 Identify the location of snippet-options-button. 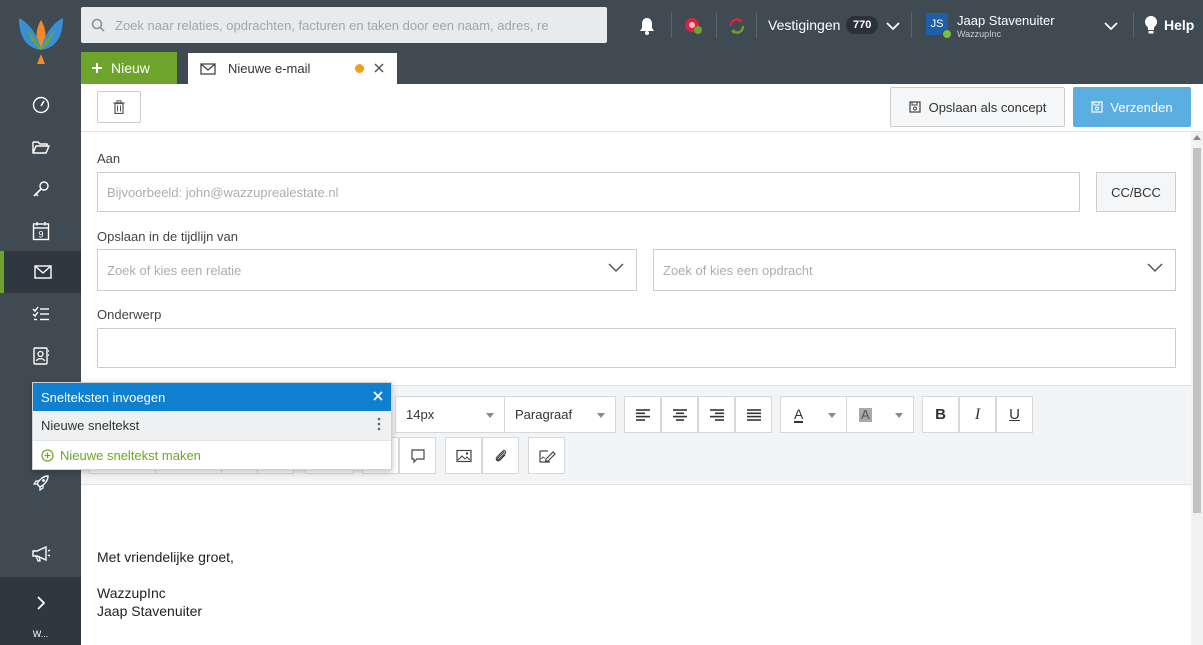
(379, 425).